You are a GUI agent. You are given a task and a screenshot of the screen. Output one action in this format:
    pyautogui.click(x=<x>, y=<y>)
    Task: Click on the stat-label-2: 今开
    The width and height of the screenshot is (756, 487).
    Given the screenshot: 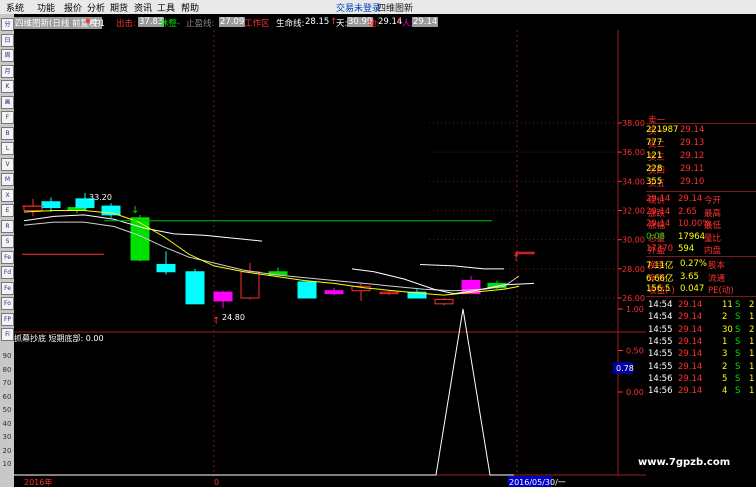 What is the action you would take?
    pyautogui.click(x=713, y=201)
    